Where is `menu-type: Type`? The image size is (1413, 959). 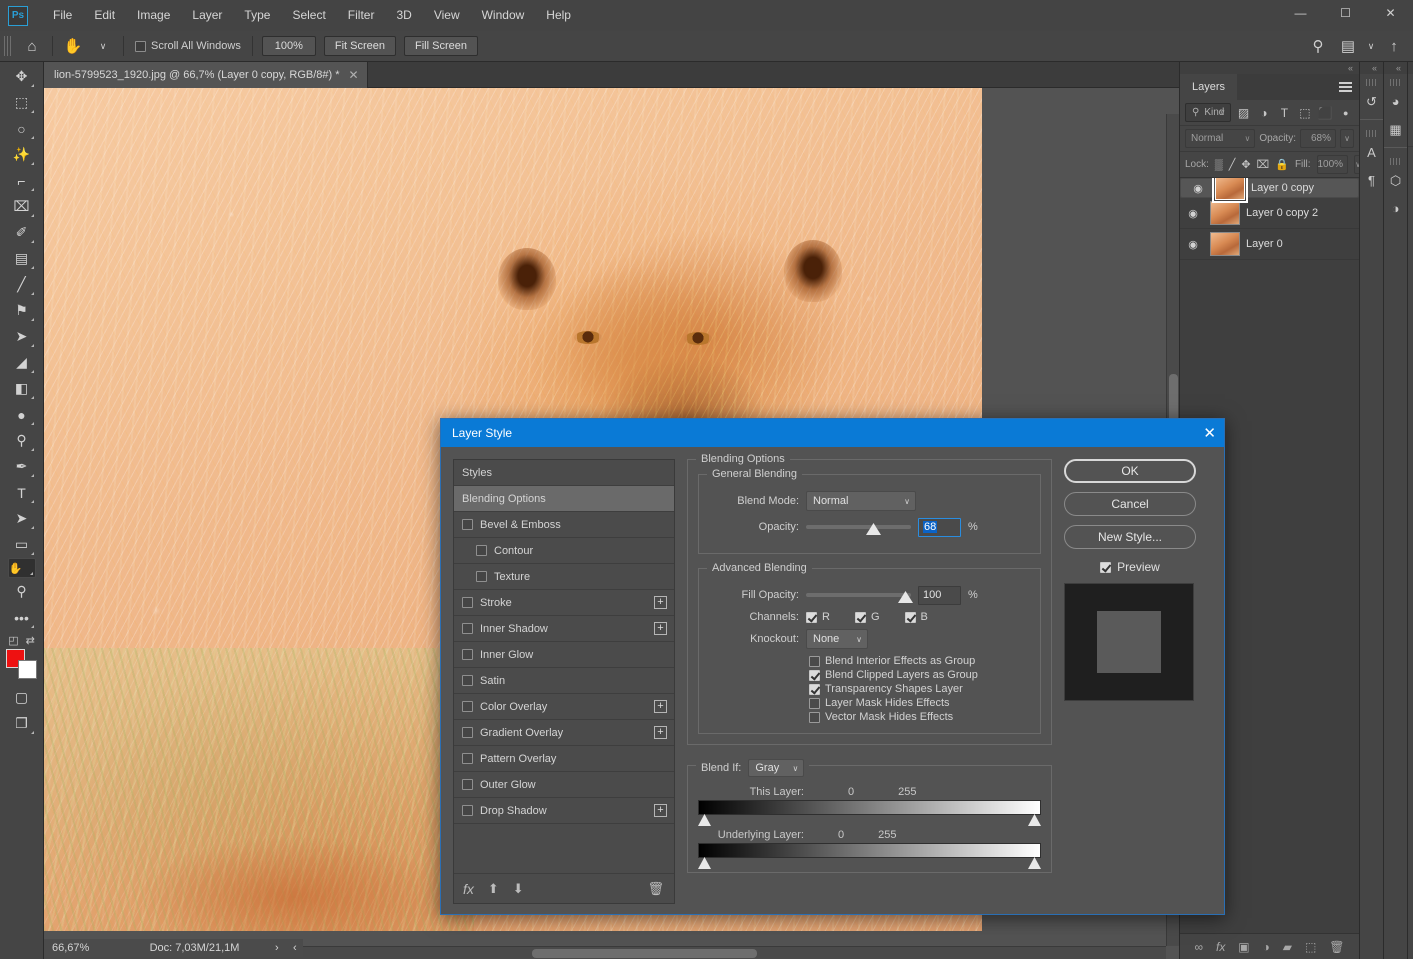 menu-type: Type is located at coordinates (257, 15).